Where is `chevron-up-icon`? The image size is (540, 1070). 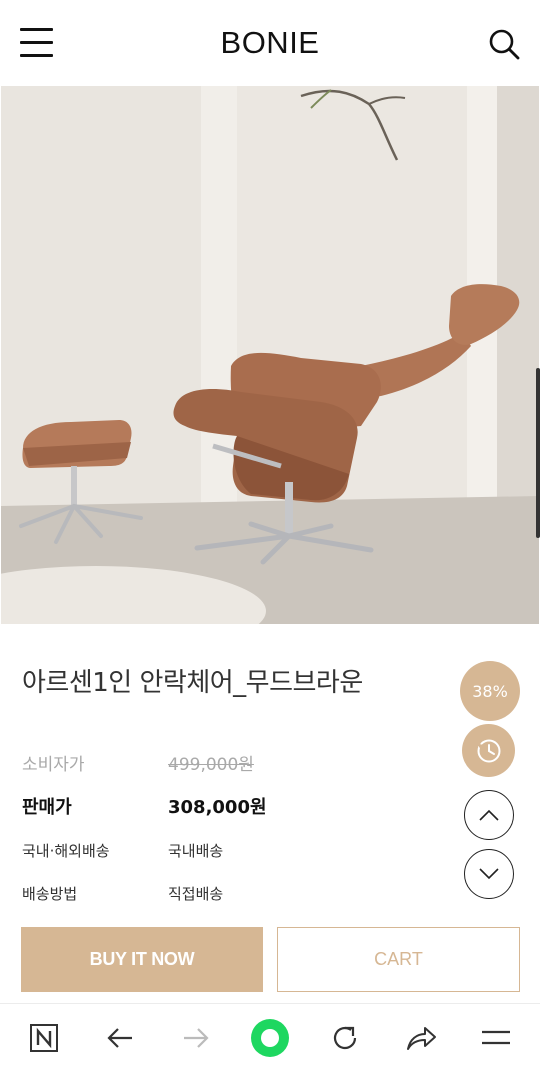
chevron-up-icon is located at coordinates (489, 815).